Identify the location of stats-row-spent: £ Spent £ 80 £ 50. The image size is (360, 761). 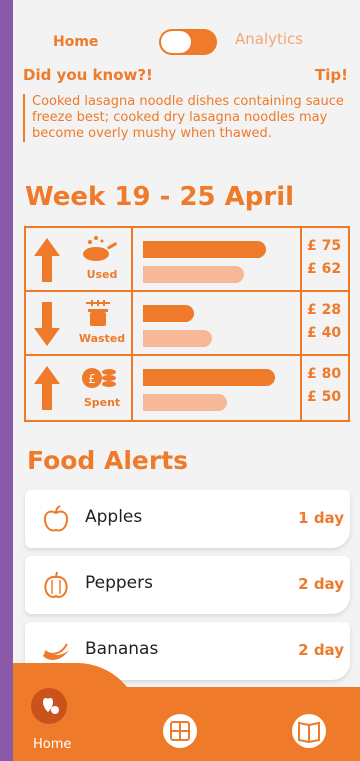
(187, 388).